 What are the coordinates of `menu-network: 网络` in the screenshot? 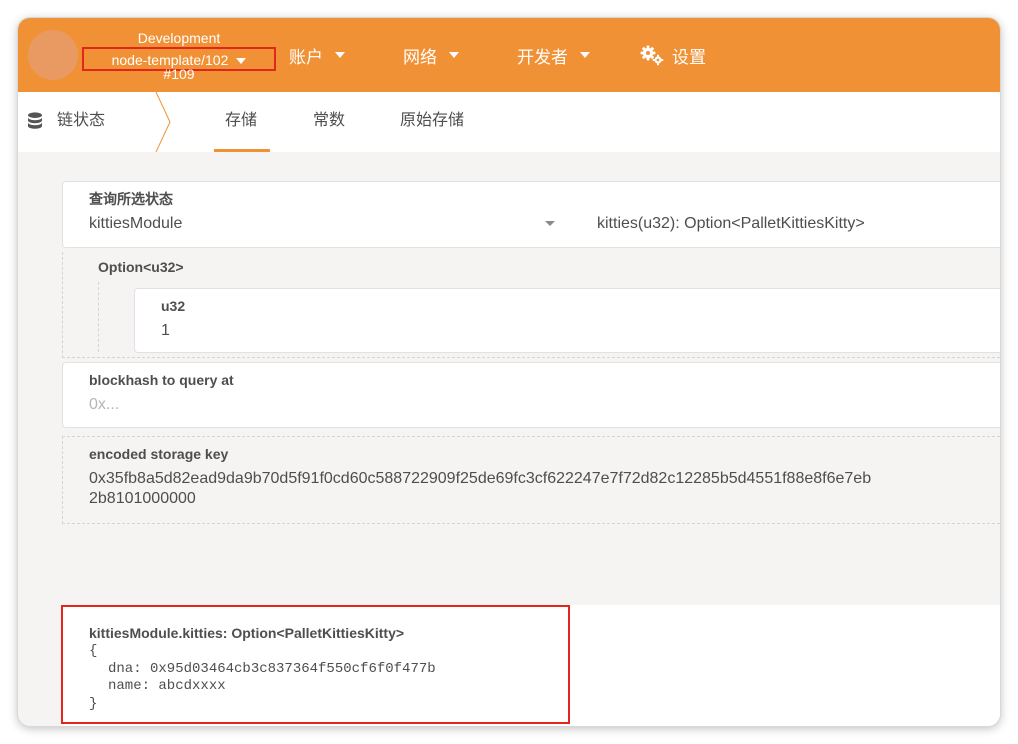 It's located at (431, 55).